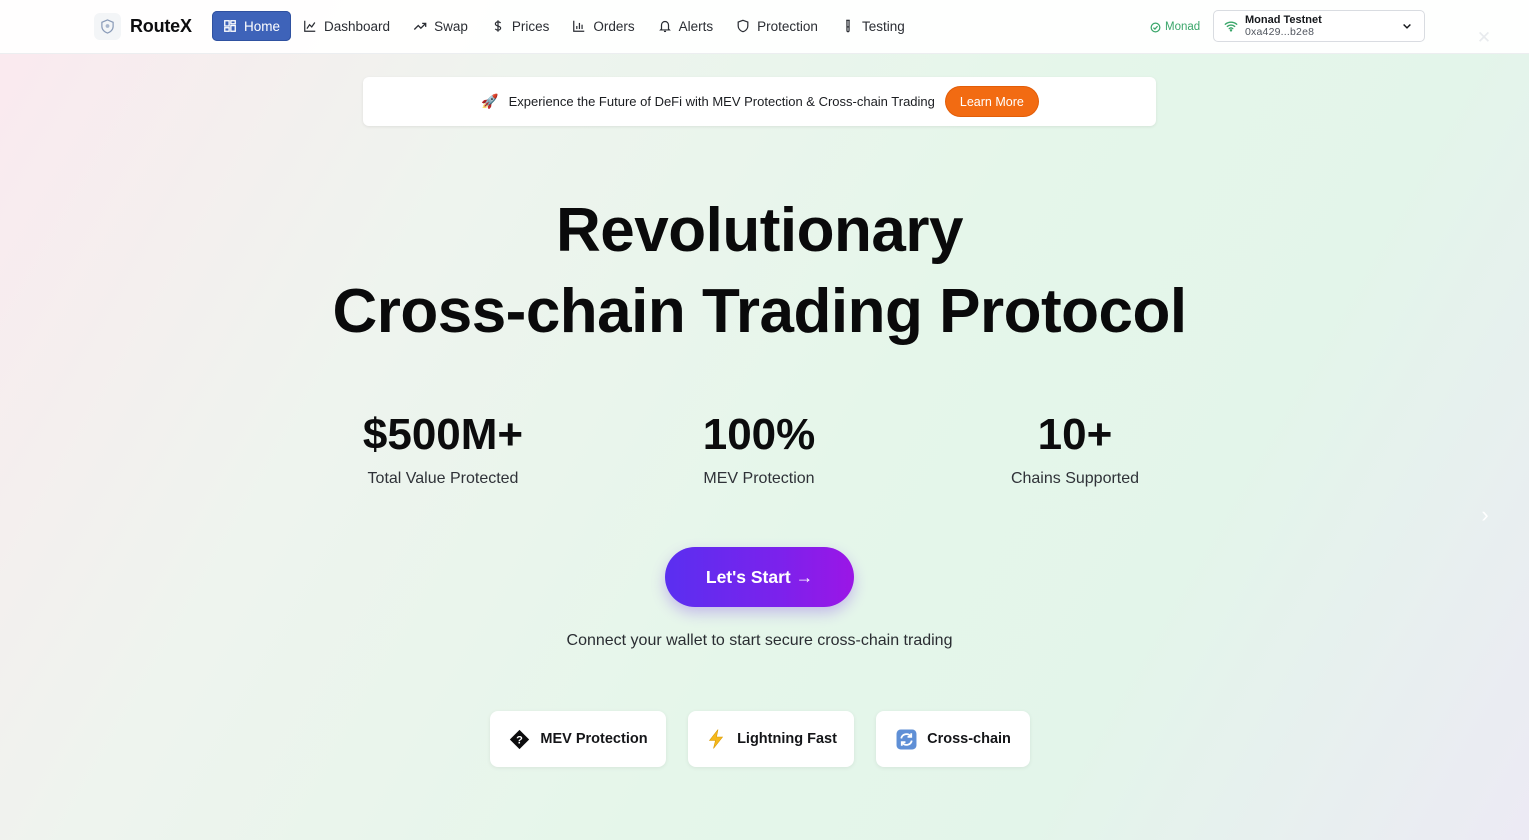 This screenshot has height=840, width=1529. Describe the element at coordinates (1484, 37) in the screenshot. I see `close-icon: ✕` at that location.